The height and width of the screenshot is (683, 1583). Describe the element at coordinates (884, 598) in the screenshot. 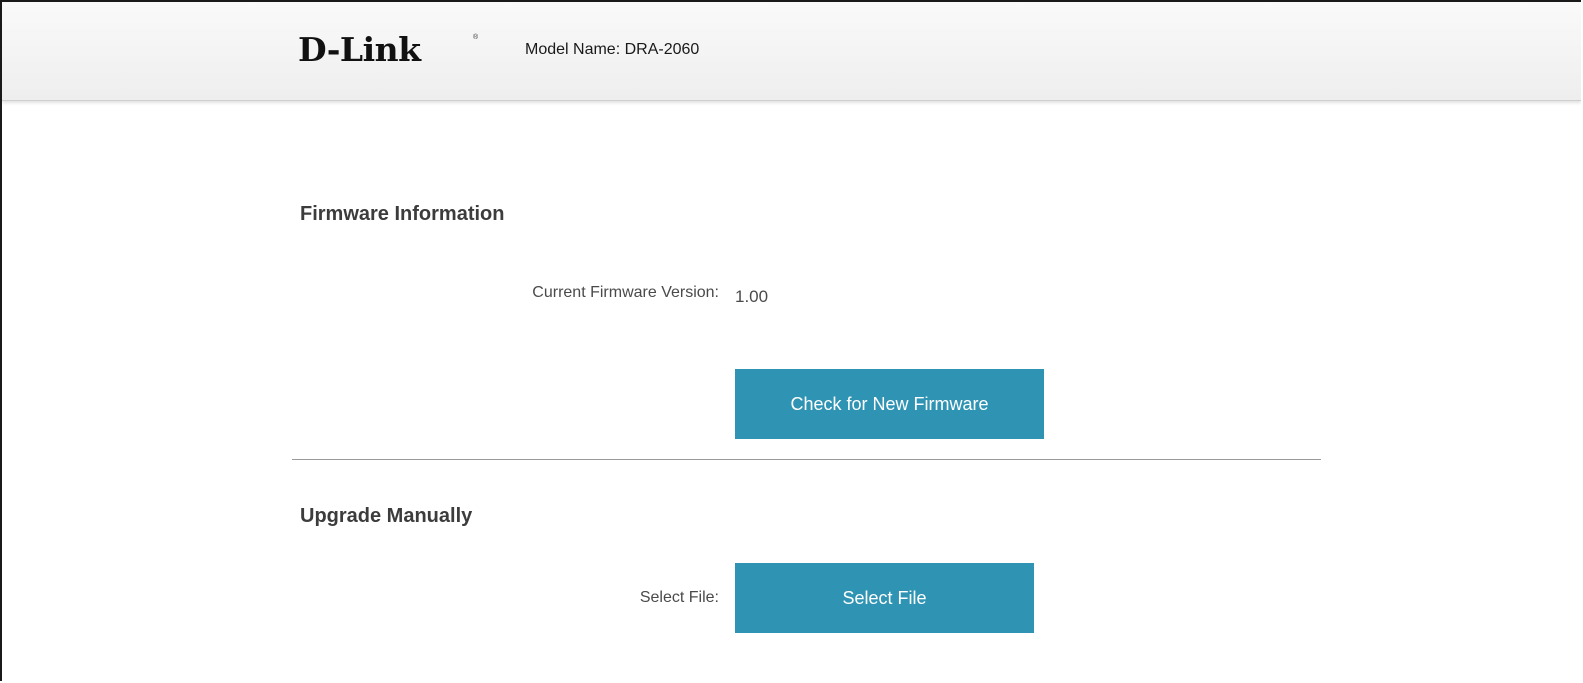

I see `select-file-button: Select File` at that location.